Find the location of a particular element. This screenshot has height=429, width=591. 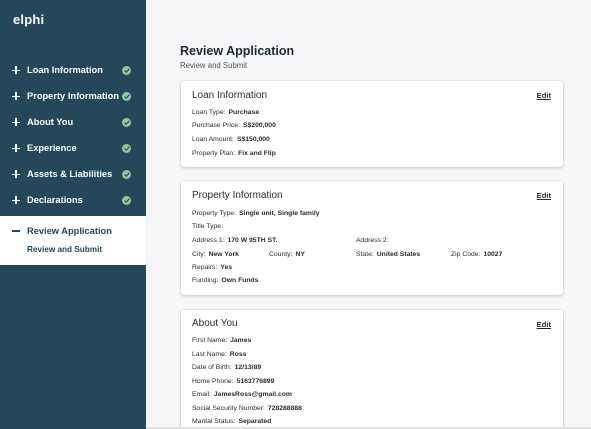

sidebar-item-label: Assets & Liabilities is located at coordinates (70, 174).